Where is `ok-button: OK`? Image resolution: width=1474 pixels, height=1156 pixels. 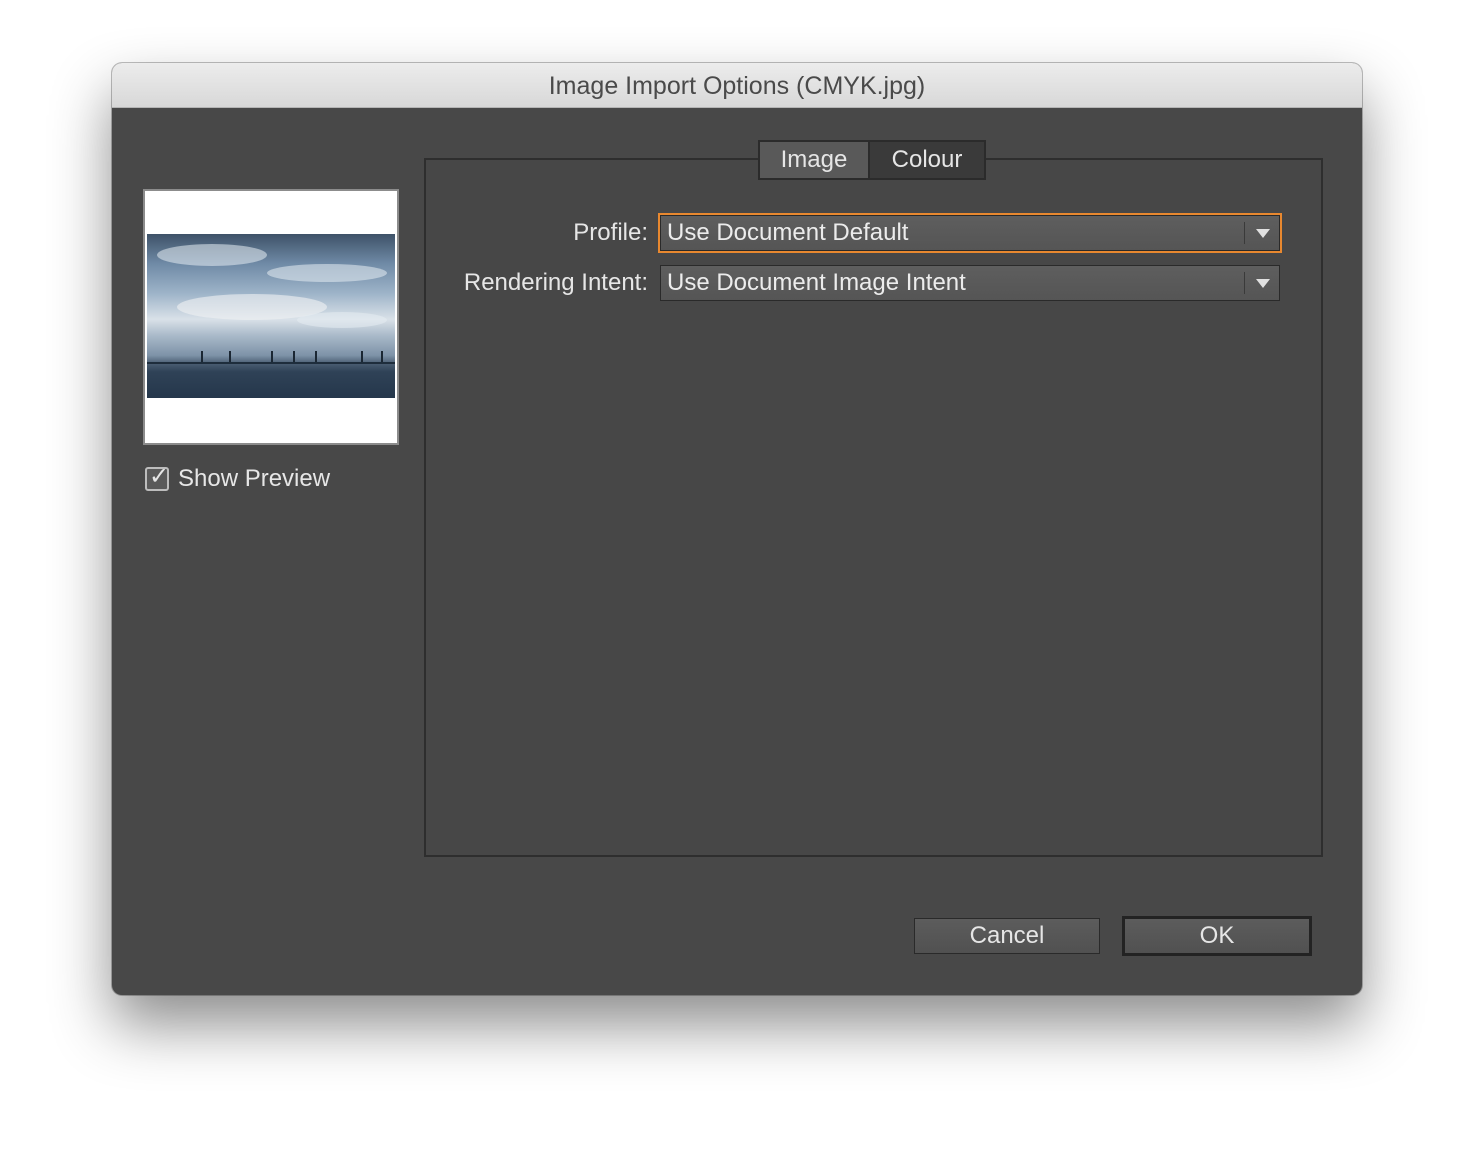 ok-button: OK is located at coordinates (1217, 936).